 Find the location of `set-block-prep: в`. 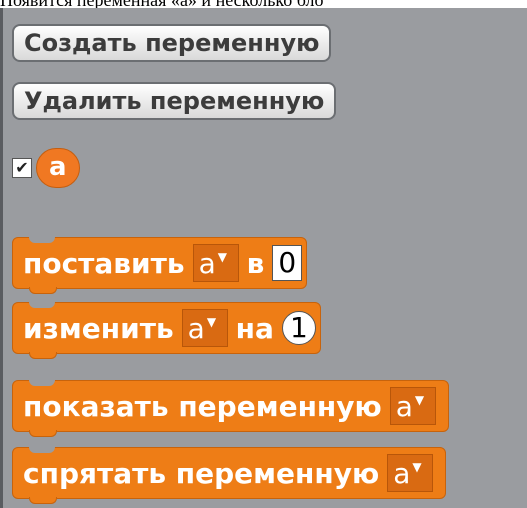

set-block-prep: в is located at coordinates (255, 263).